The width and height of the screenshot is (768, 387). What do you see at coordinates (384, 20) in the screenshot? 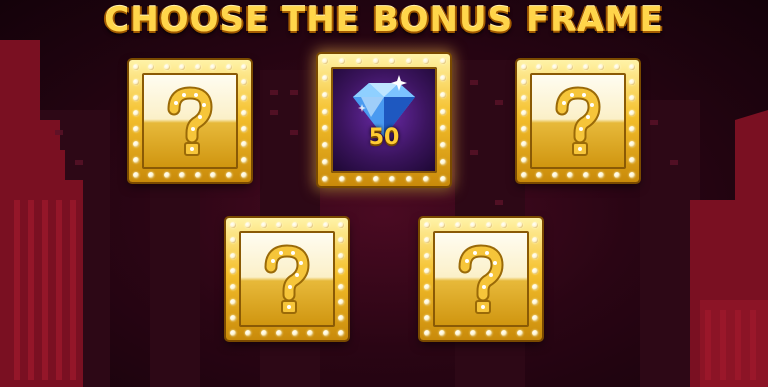
I see `page-title: CHOOSE THE BONUS FRAME` at bounding box center [384, 20].